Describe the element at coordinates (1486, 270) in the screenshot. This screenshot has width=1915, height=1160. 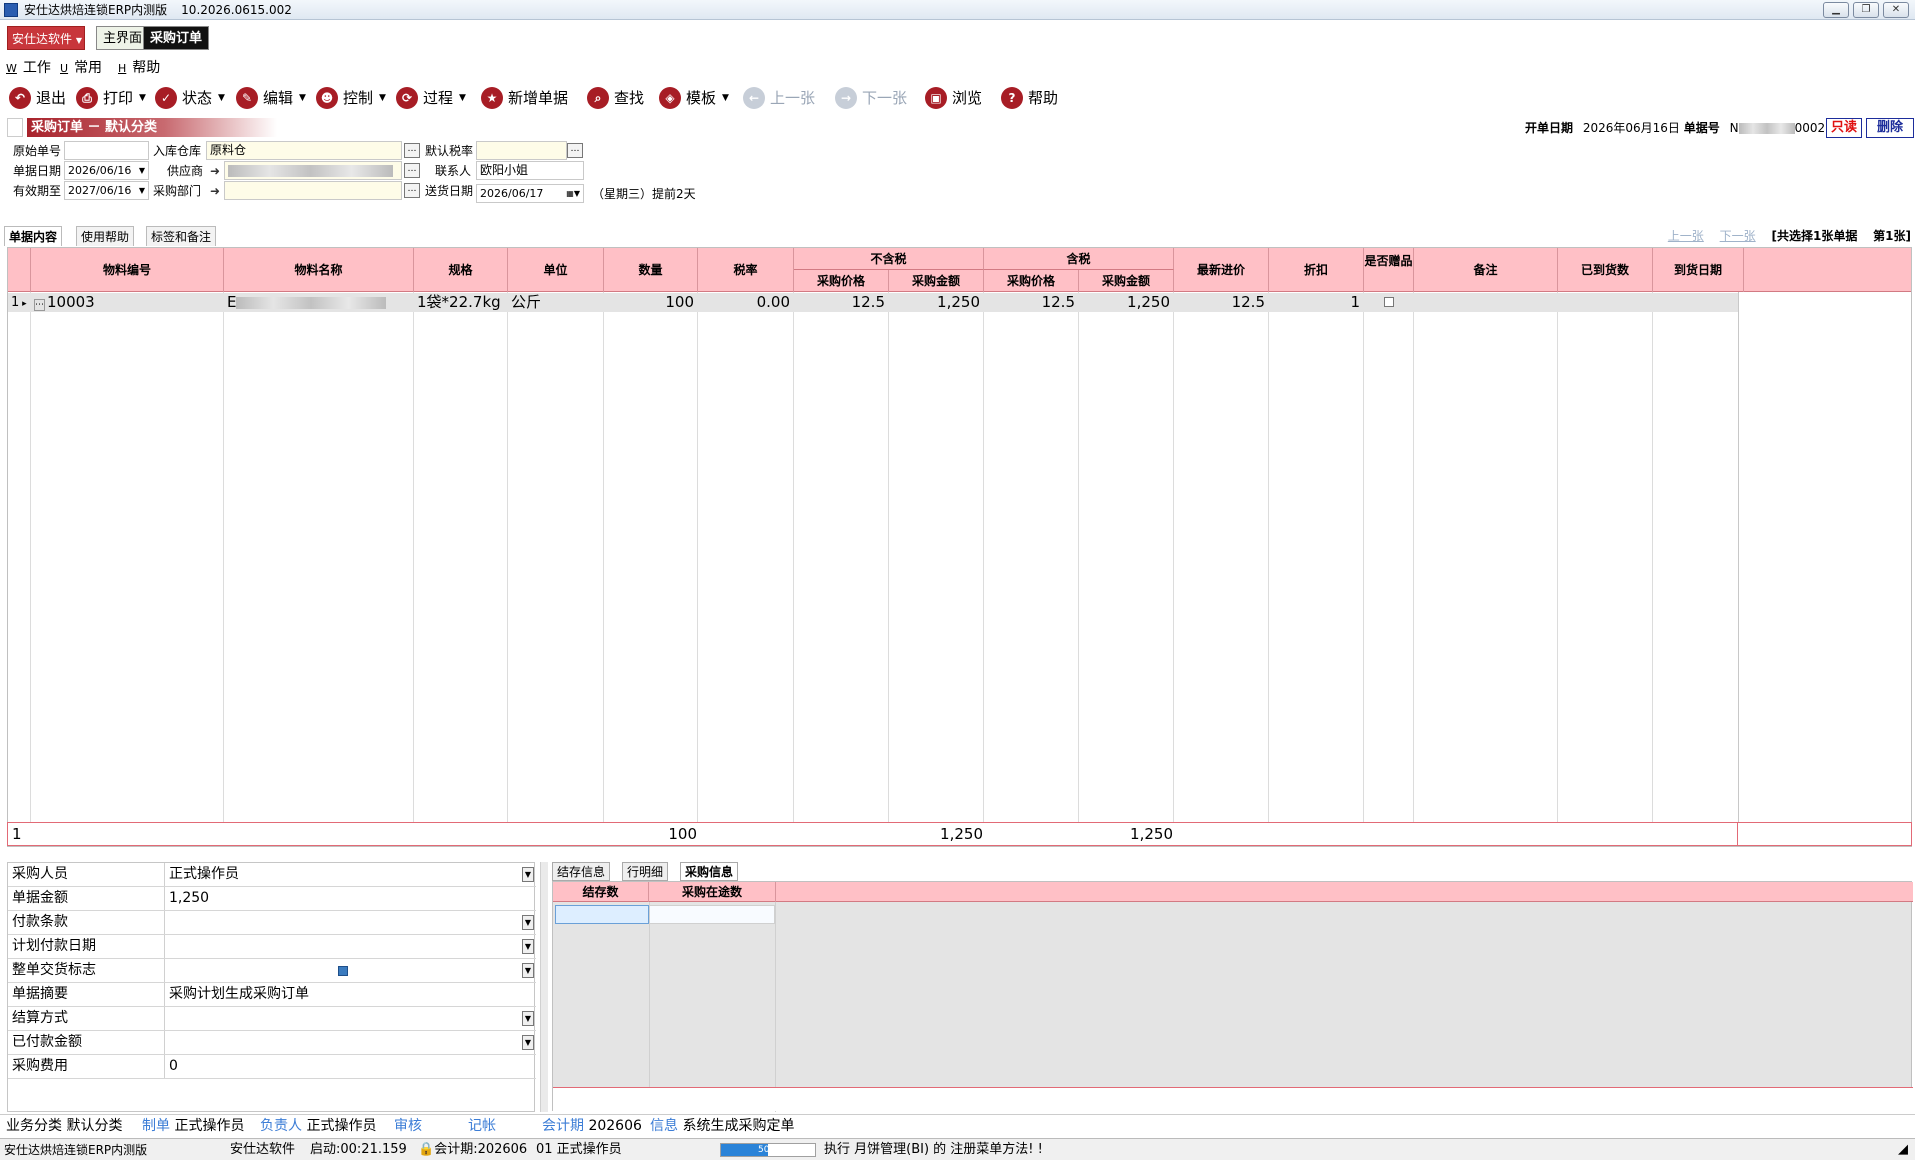
I see `header-note: 备注` at that location.